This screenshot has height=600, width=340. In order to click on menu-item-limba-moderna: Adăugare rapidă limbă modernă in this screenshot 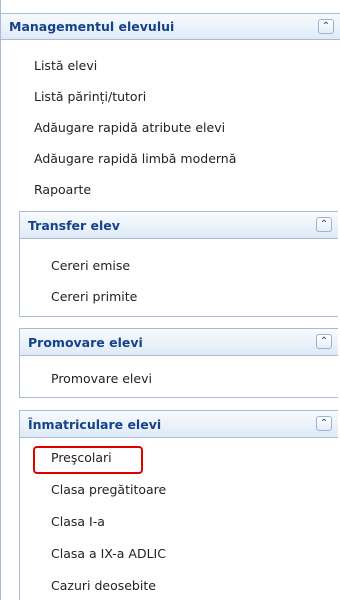, I will do `click(135, 158)`.